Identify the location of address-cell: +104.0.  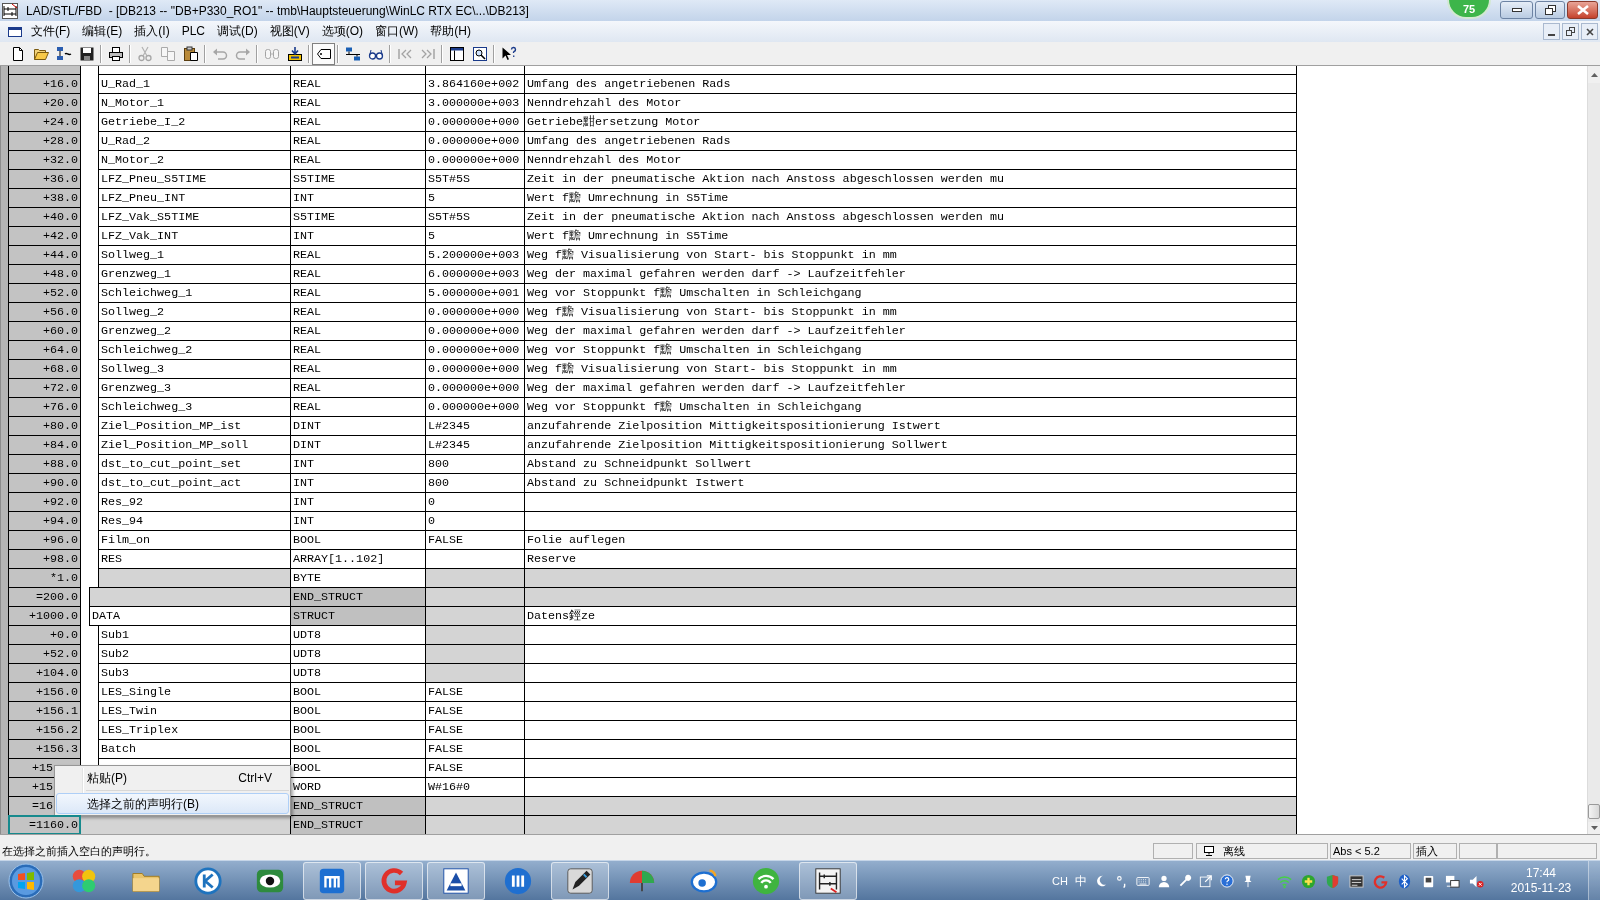
(44, 673).